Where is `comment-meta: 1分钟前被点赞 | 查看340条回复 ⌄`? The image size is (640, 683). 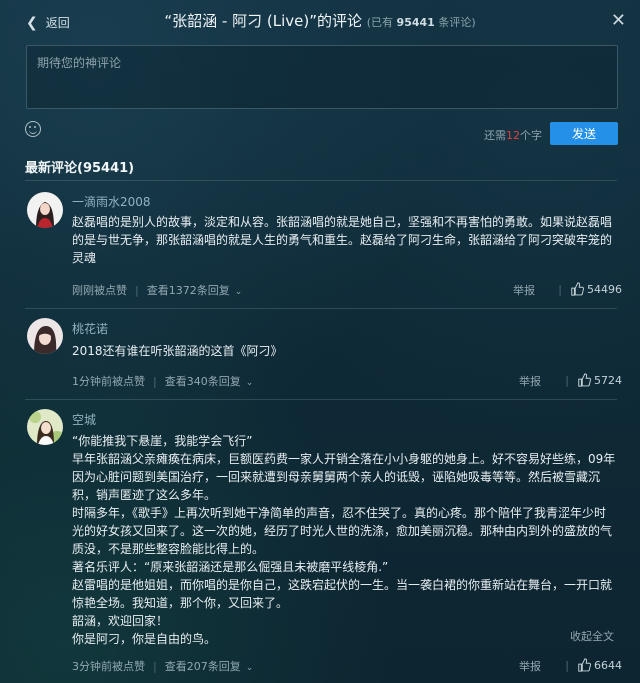 comment-meta: 1分钟前被点赞 | 查看340条回复 ⌄ is located at coordinates (163, 381).